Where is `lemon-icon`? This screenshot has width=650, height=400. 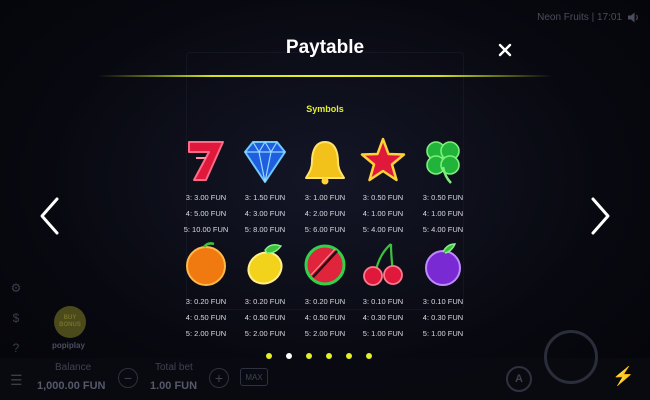
lemon-icon is located at coordinates (265, 264).